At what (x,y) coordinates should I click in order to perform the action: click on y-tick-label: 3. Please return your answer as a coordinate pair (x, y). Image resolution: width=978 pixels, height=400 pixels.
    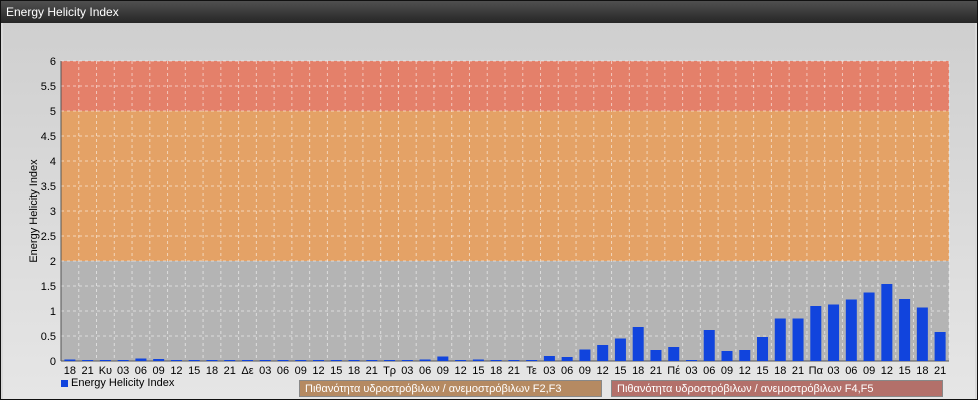
    Looking at the image, I should click on (53, 212).